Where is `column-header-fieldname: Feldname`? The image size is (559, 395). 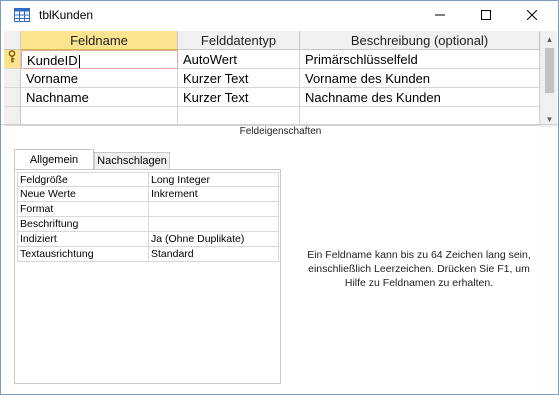
column-header-fieldname: Feldname is located at coordinates (99, 40).